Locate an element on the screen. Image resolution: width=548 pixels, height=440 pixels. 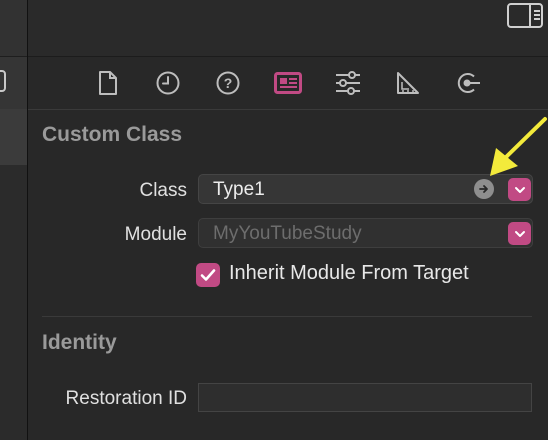
module-combo-box: MyYouTubeStudy is located at coordinates (365, 233).